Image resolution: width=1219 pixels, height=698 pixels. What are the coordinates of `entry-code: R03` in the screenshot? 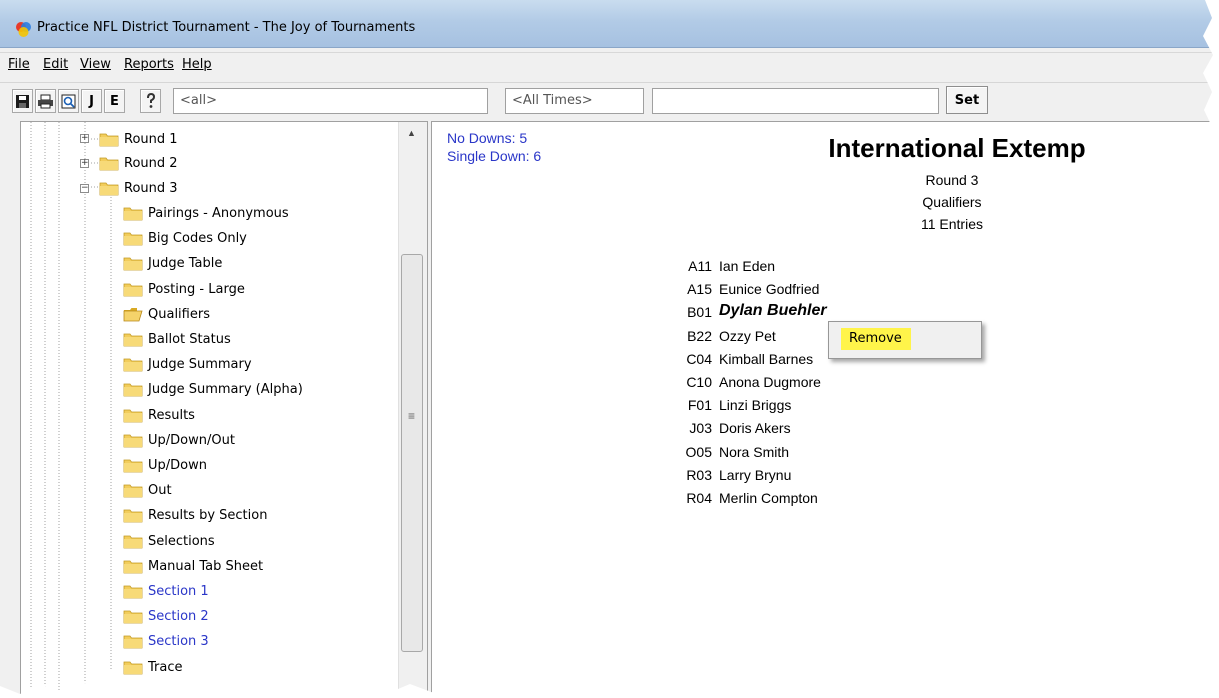 It's located at (699, 474).